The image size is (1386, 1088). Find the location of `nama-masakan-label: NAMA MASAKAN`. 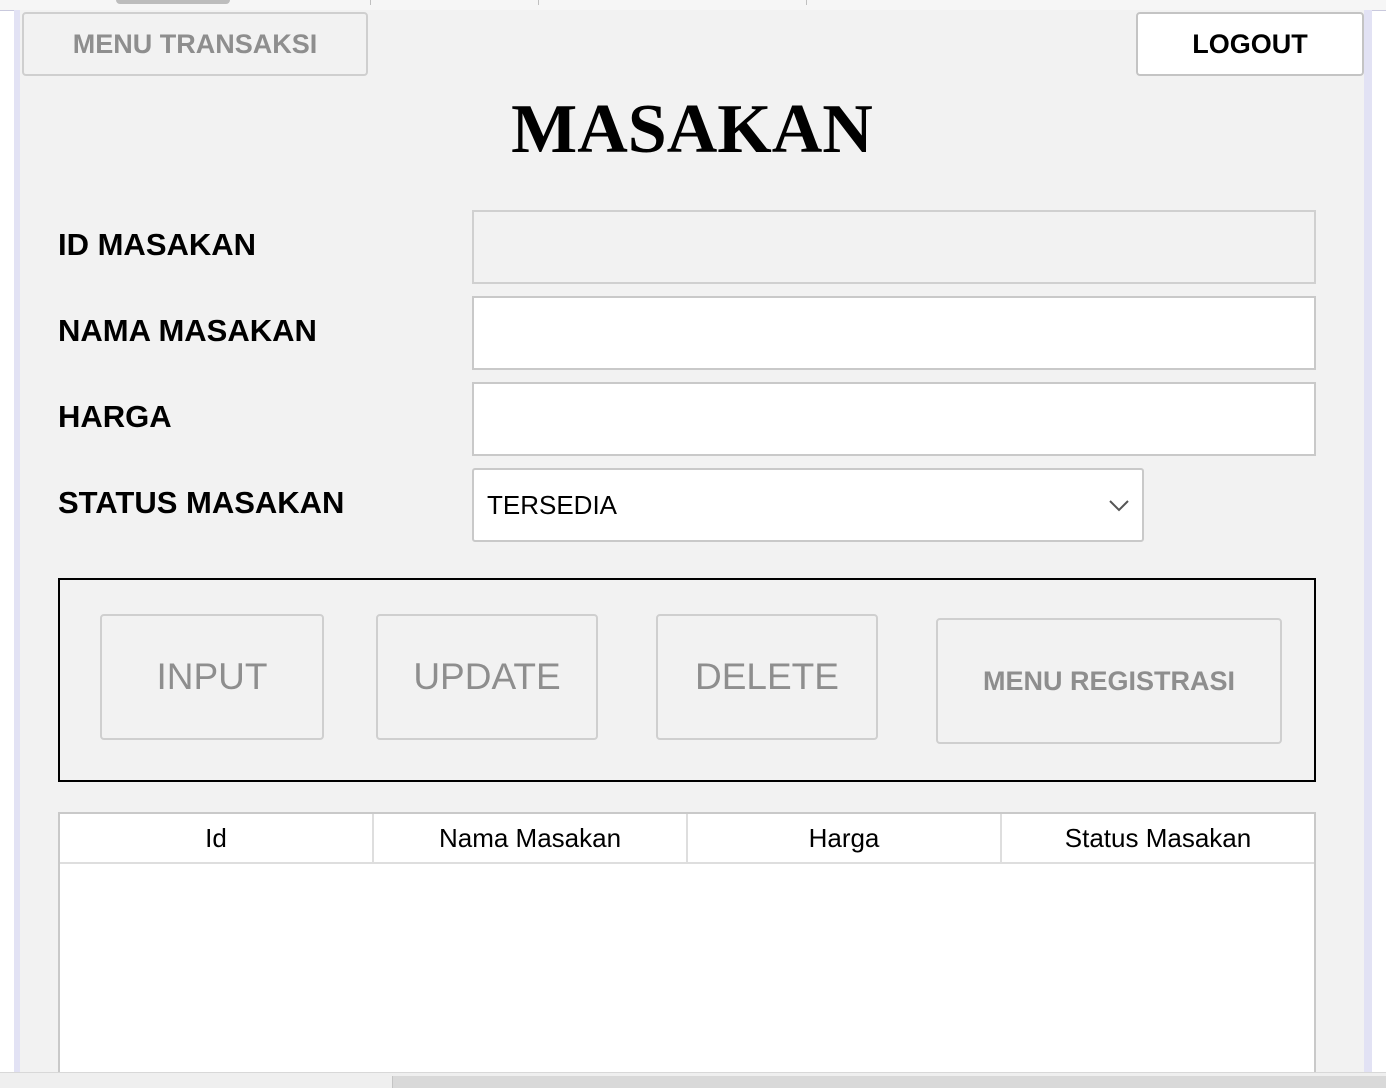

nama-masakan-label: NAMA MASAKAN is located at coordinates (187, 330).